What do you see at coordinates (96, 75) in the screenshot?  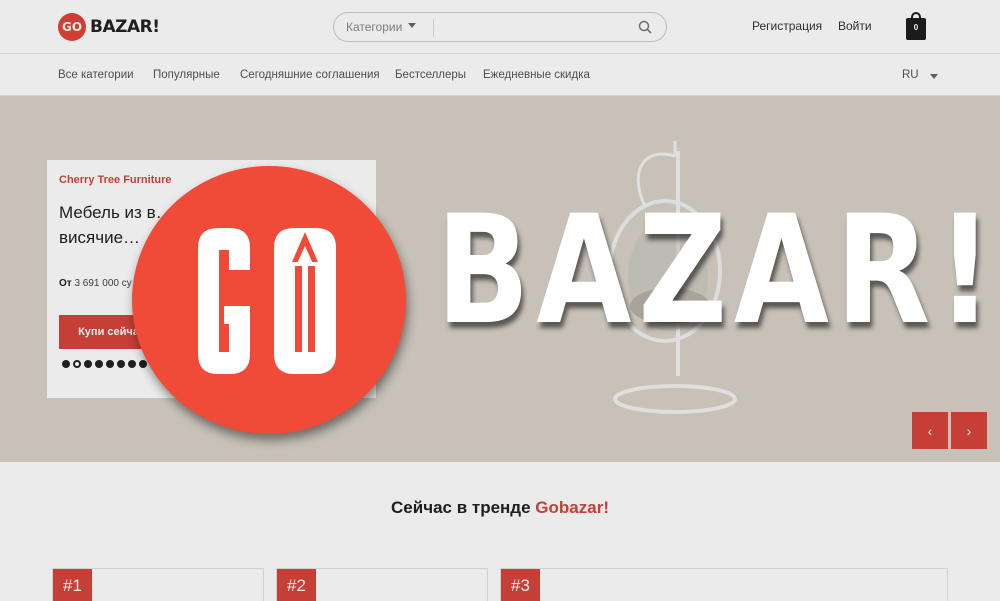 I see `nav-item-all-categories: Все категории` at bounding box center [96, 75].